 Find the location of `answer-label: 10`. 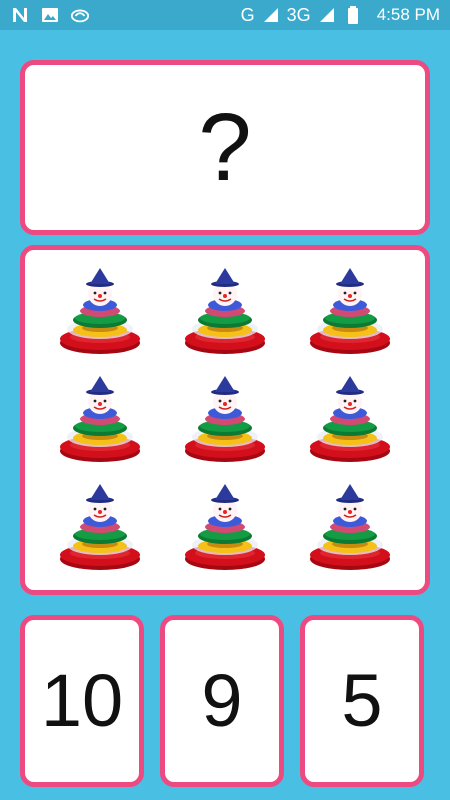

answer-label: 10 is located at coordinates (82, 700).